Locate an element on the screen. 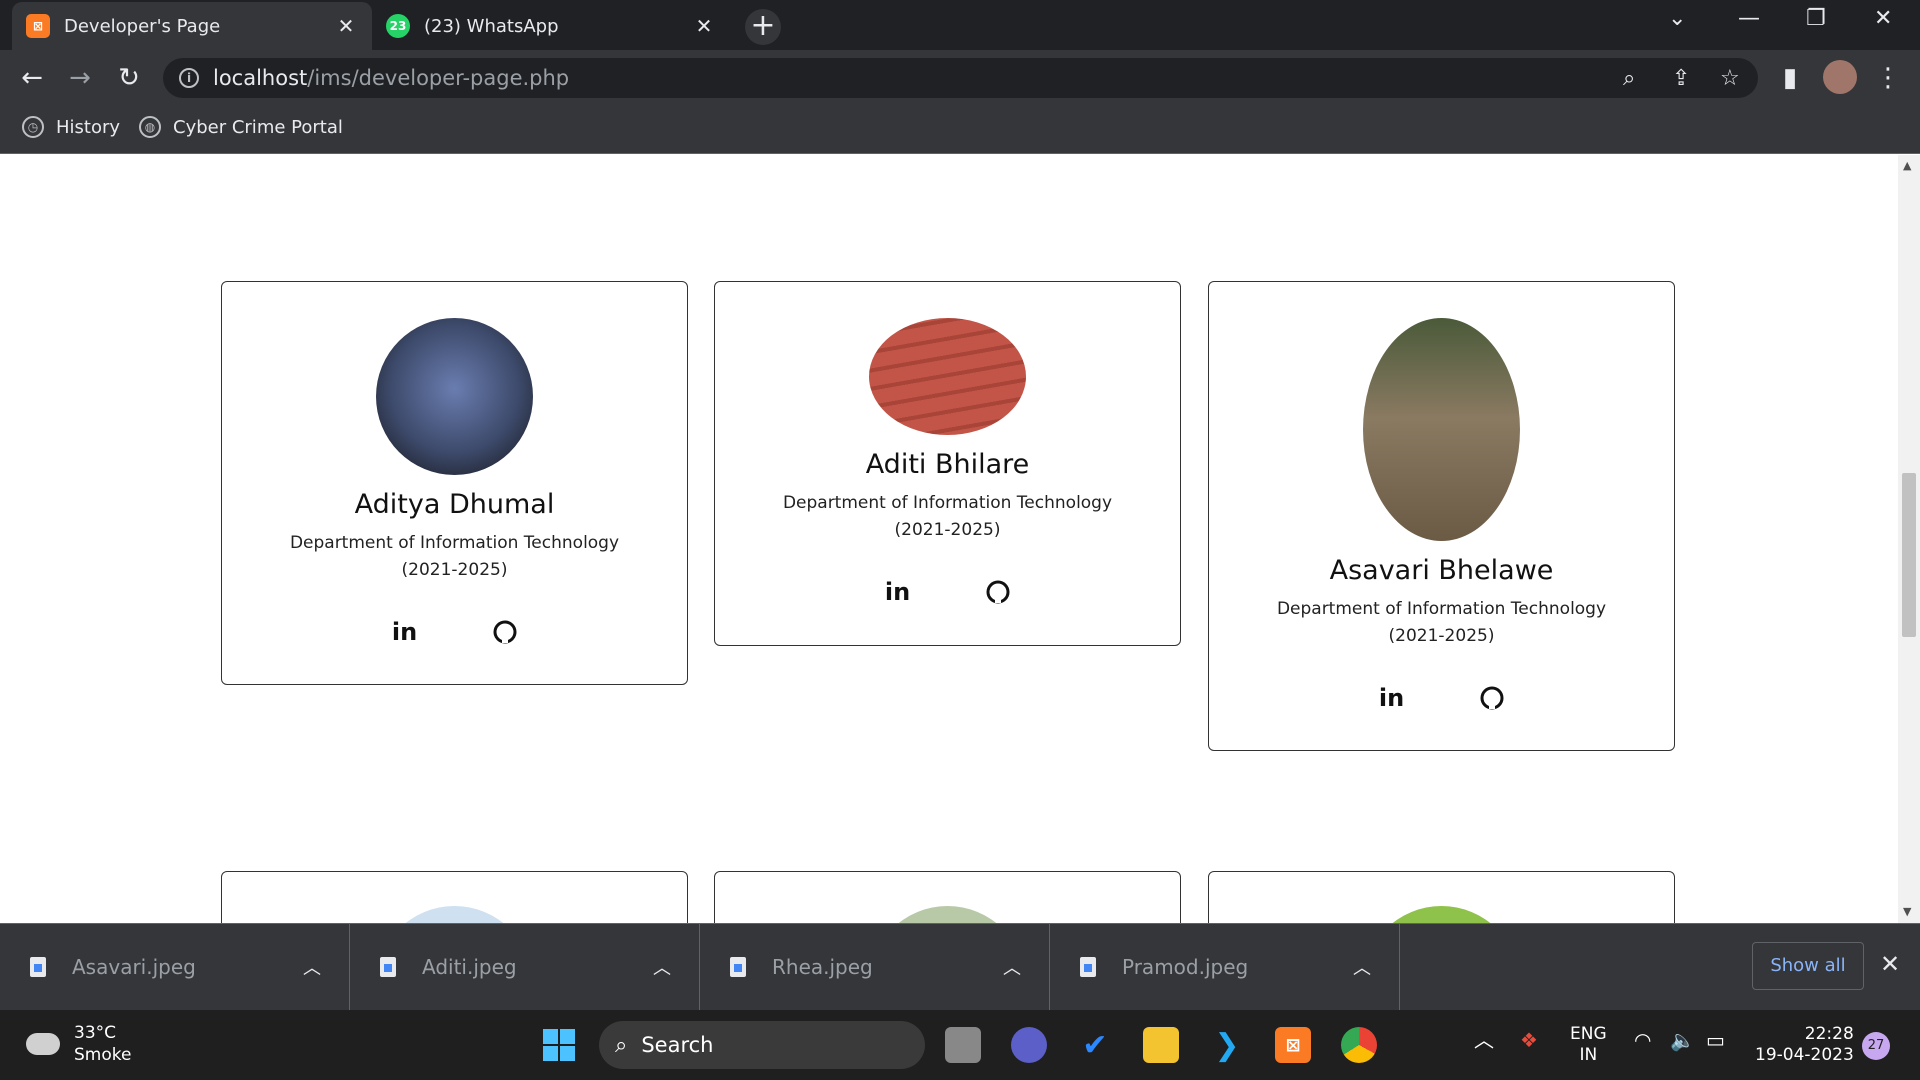  close-window-icon: ✕ is located at coordinates (1883, 18).